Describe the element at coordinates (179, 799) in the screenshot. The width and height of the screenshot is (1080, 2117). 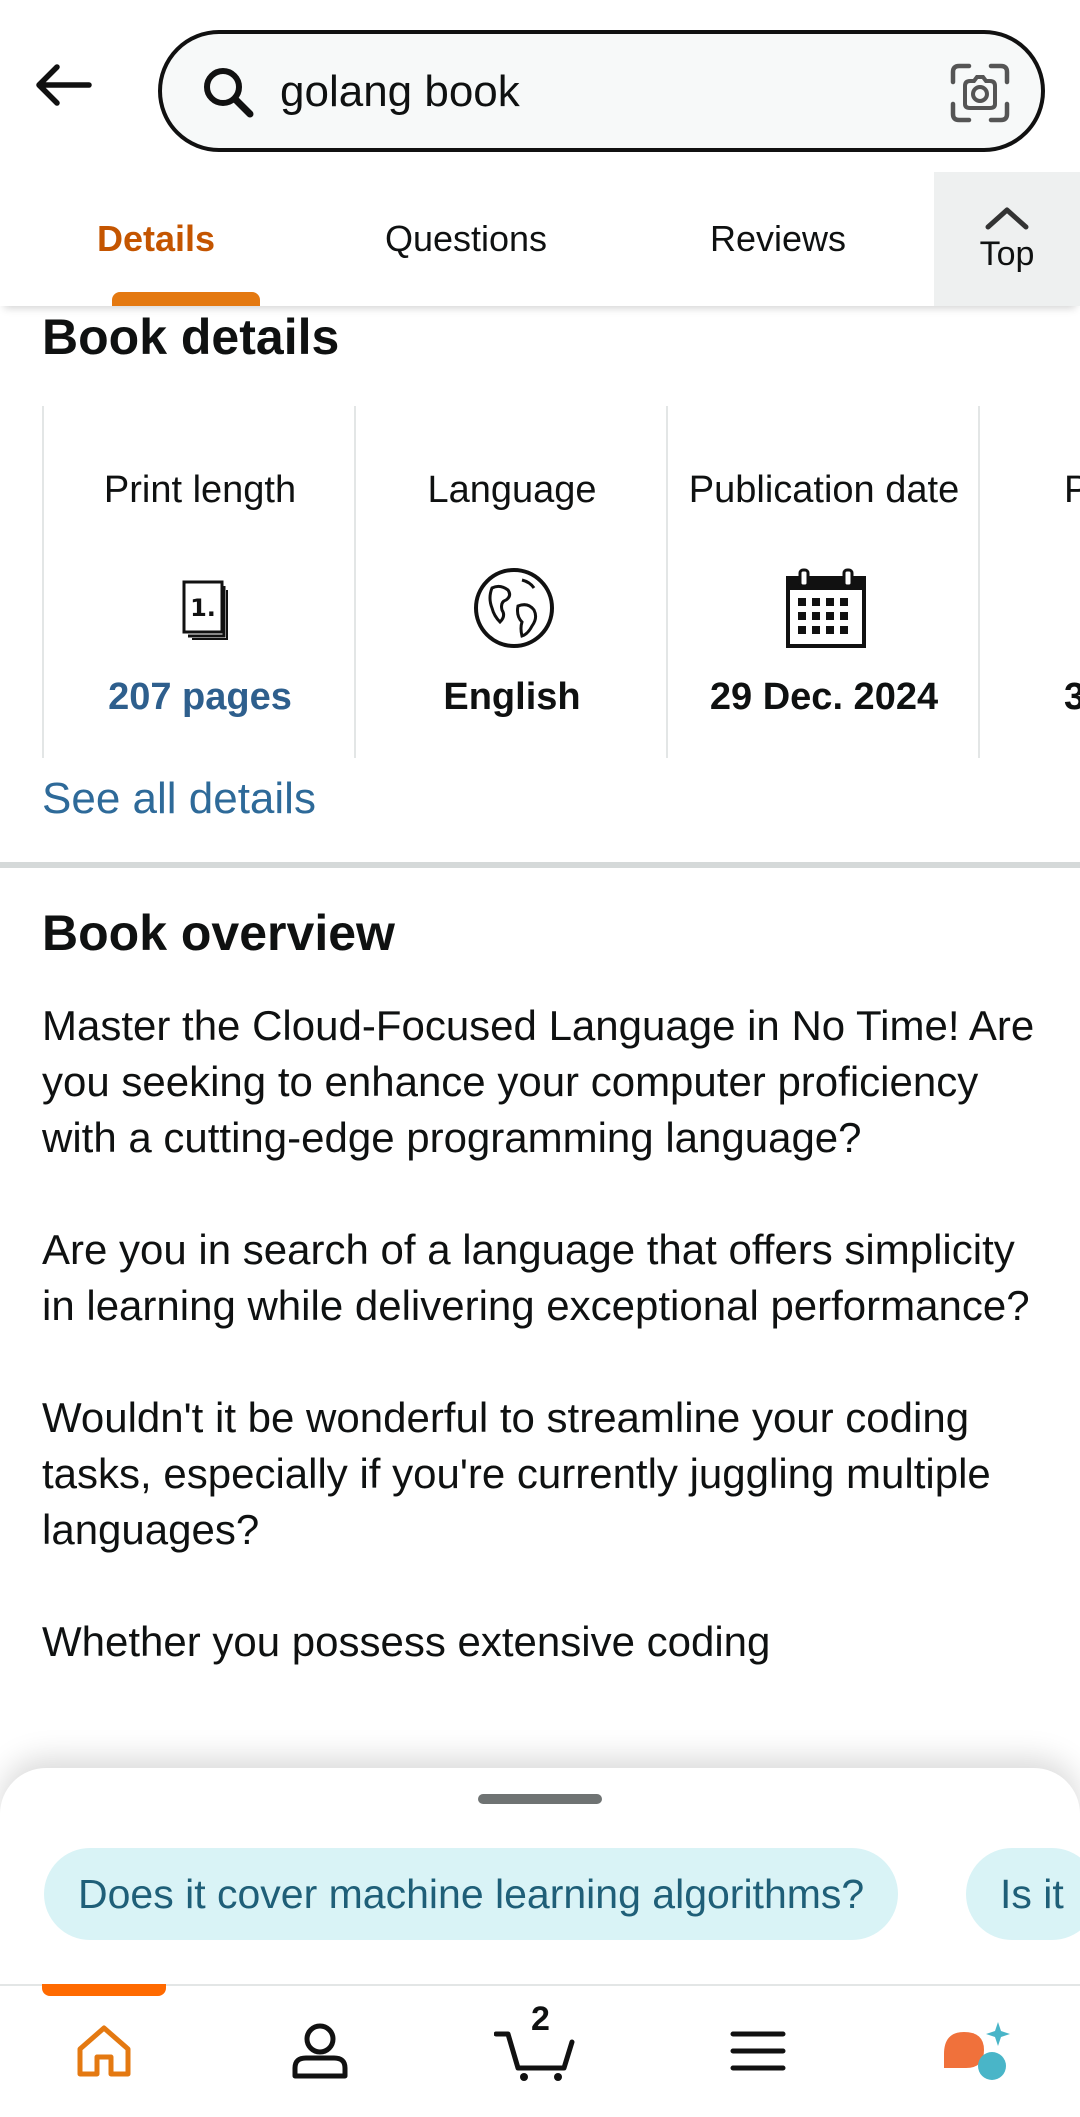
I see `see-all-details-link: See all details` at that location.